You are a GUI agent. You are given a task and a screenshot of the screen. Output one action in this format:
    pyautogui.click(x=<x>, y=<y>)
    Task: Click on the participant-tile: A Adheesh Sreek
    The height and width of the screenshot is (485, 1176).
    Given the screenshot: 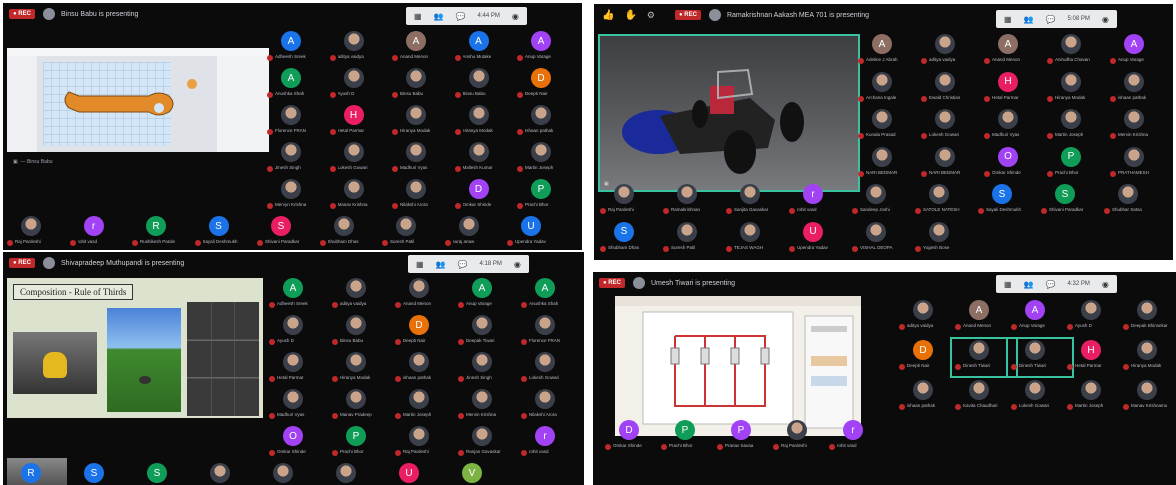 What is the action you would take?
    pyautogui.click(x=296, y=48)
    